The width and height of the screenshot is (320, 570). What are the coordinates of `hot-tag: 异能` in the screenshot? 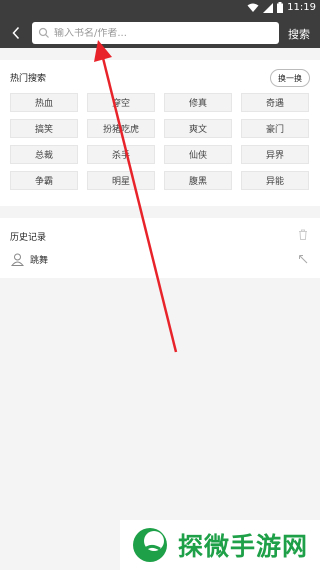 It's located at (275, 180).